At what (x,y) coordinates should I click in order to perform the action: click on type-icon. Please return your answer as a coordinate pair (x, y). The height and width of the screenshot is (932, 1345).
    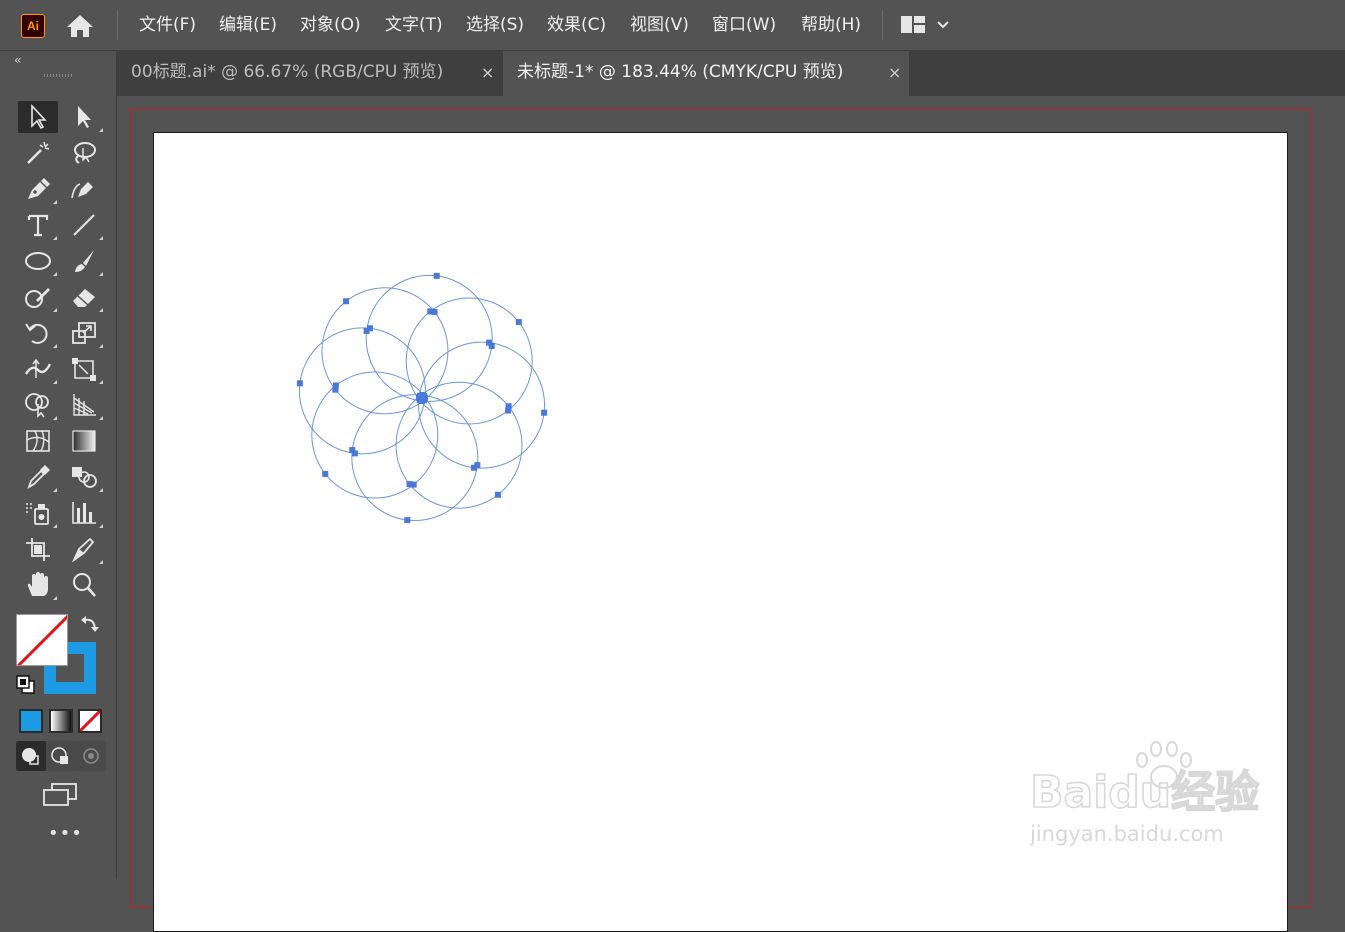
    Looking at the image, I should click on (38, 225).